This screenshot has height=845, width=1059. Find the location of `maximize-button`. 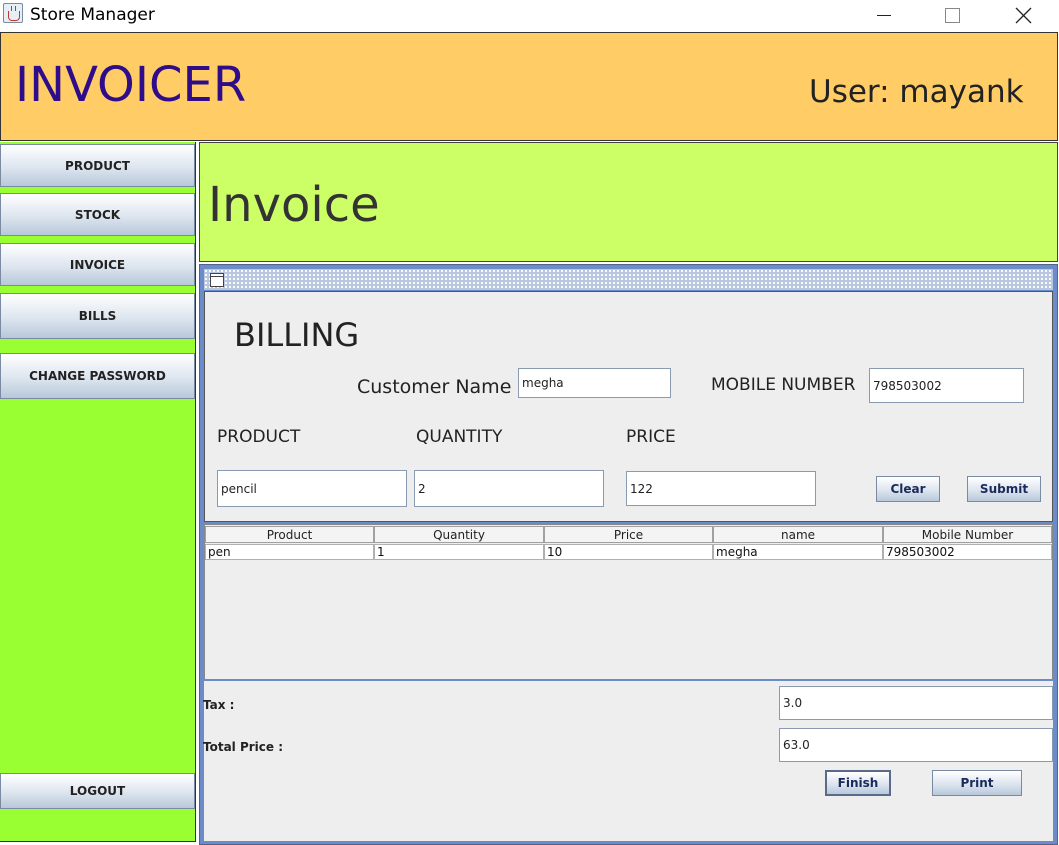

maximize-button is located at coordinates (952, 15).